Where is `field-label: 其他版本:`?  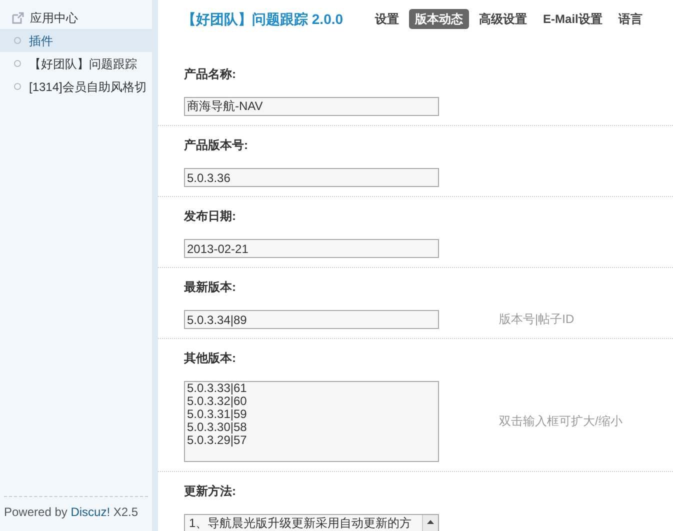
field-label: 其他版本: is located at coordinates (210, 358).